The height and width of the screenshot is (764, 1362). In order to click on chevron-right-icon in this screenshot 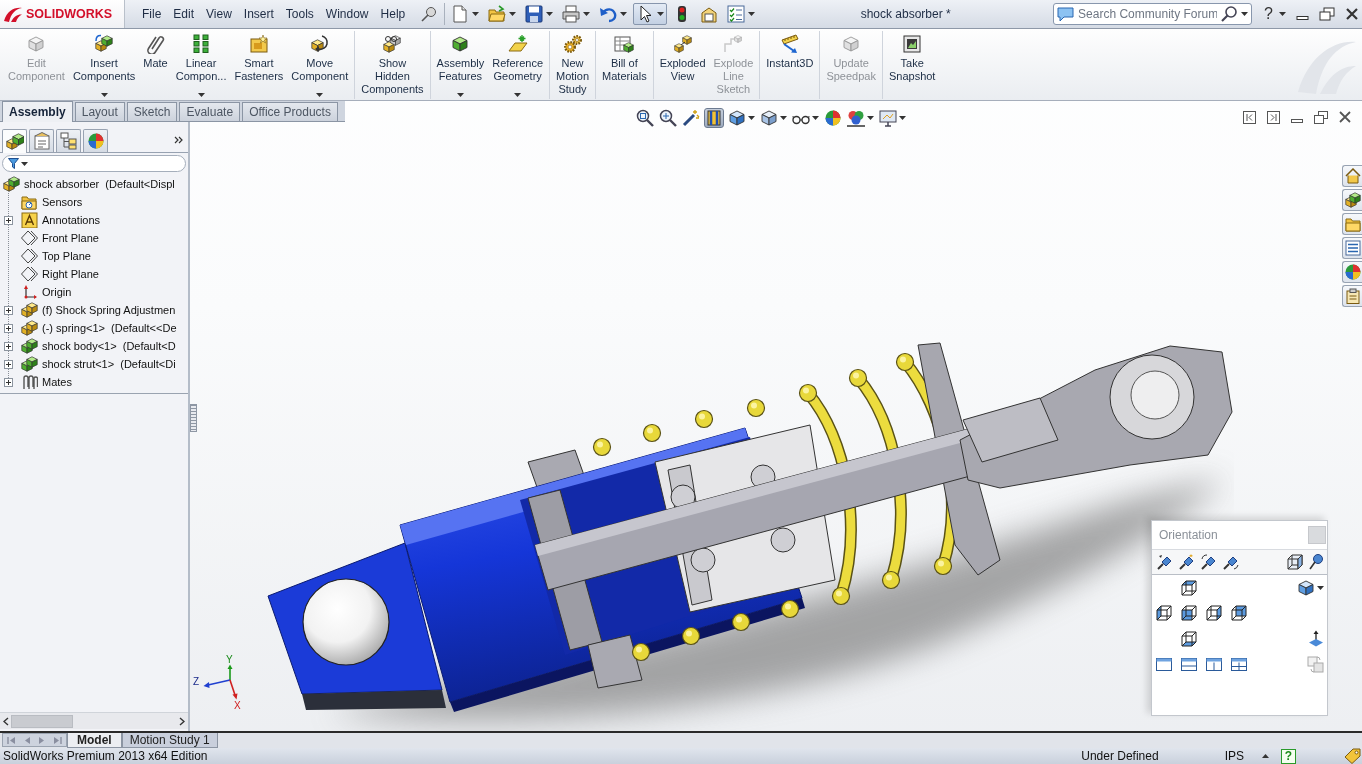, I will do `click(182, 721)`.